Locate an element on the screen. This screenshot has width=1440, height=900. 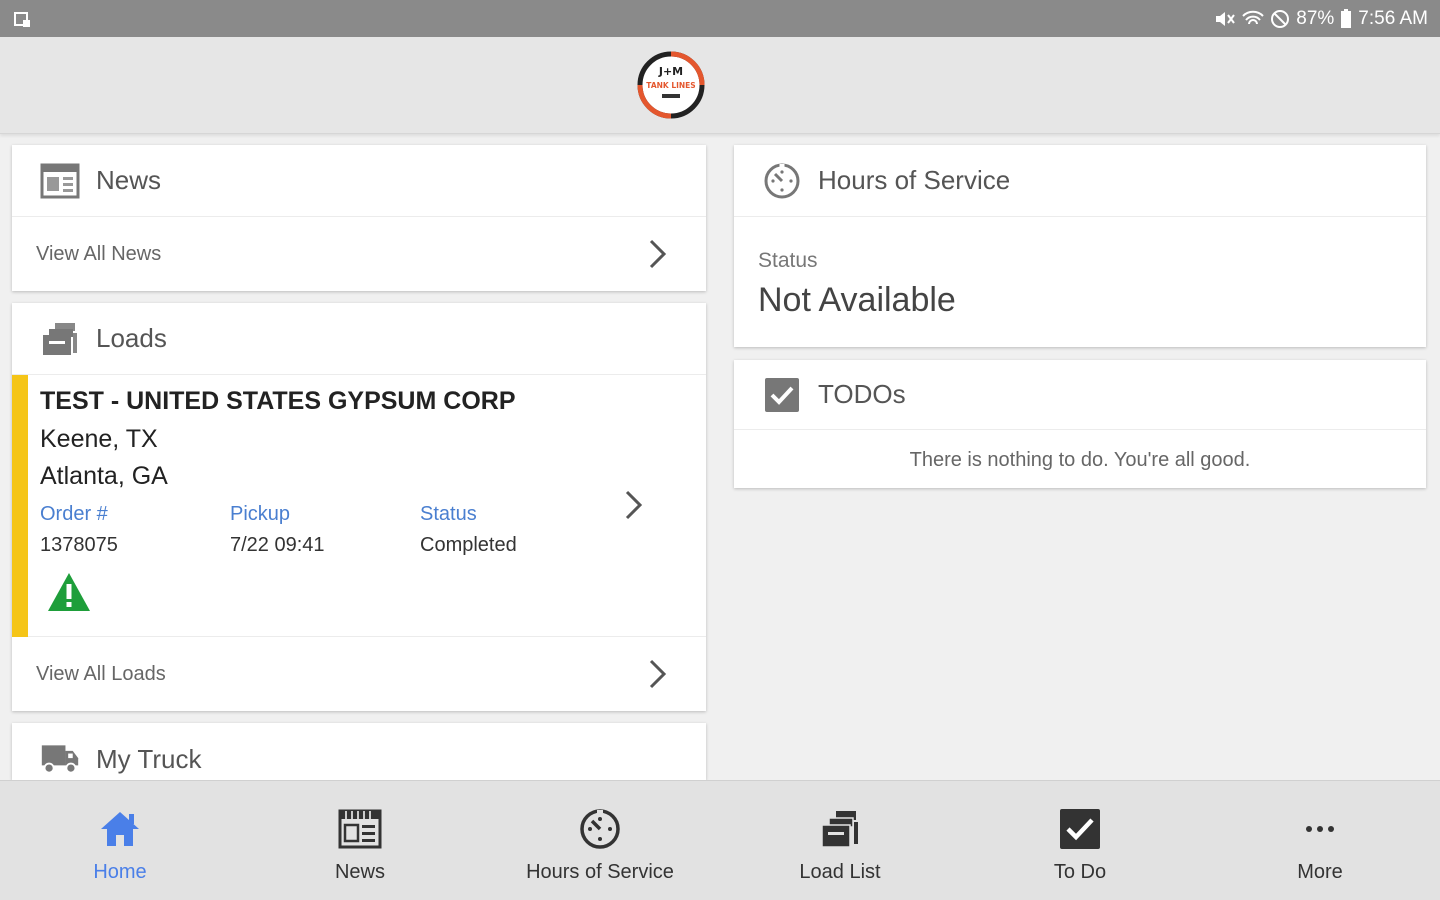
app-header: J+M TANK LINES is located at coordinates (720, 85).